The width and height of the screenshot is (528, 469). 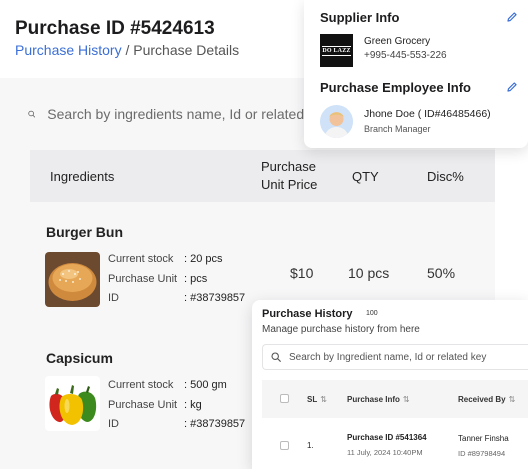 I want to click on meta-value-stock: : 20 pcs, so click(x=203, y=259).